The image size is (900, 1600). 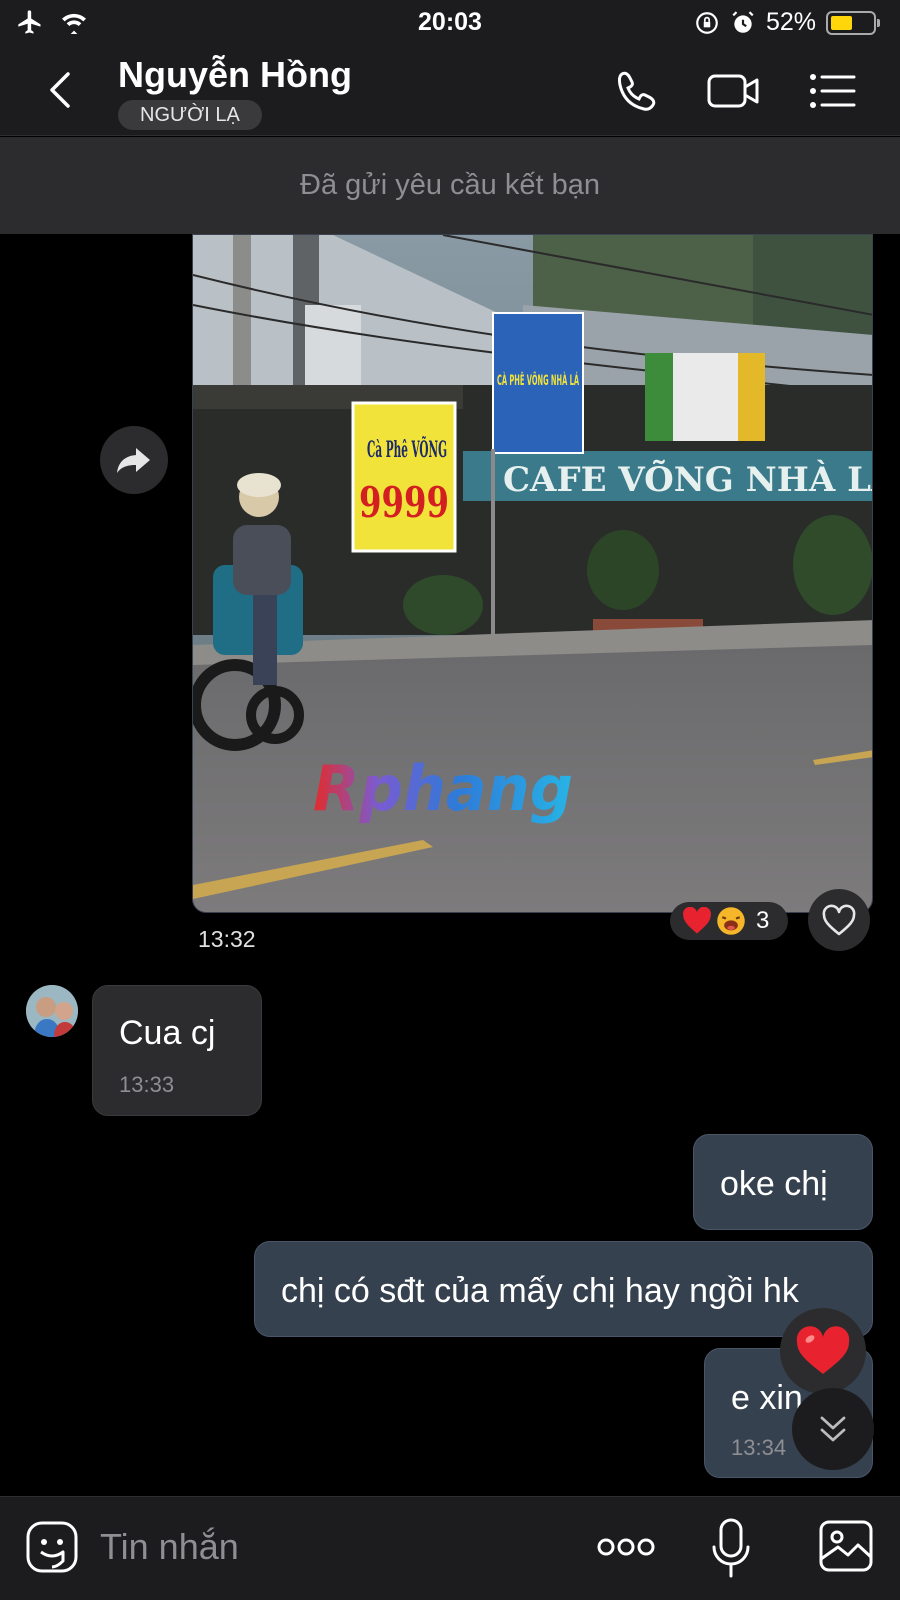 What do you see at coordinates (407, 449) in the screenshot?
I see `vong-sign-text: Cà Phê VÕNG` at bounding box center [407, 449].